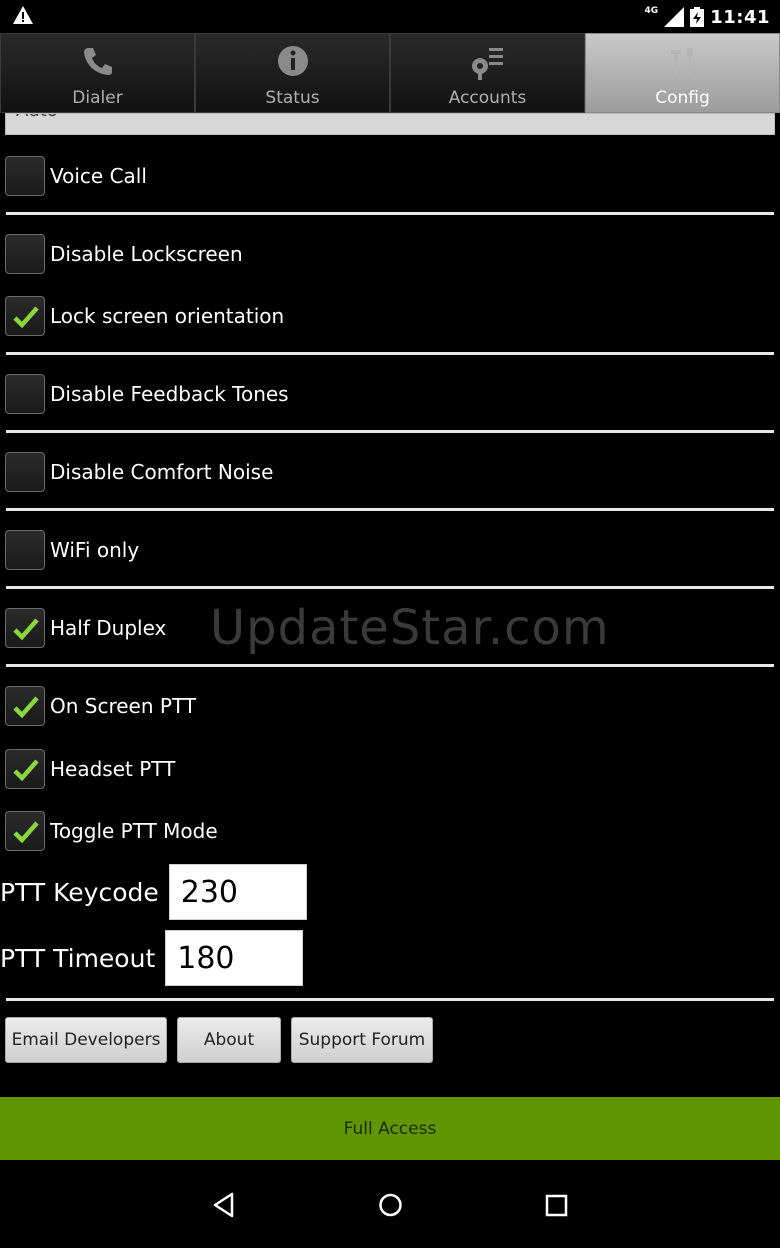  What do you see at coordinates (134, 831) in the screenshot?
I see `option-label: Toggle PTT Mode` at bounding box center [134, 831].